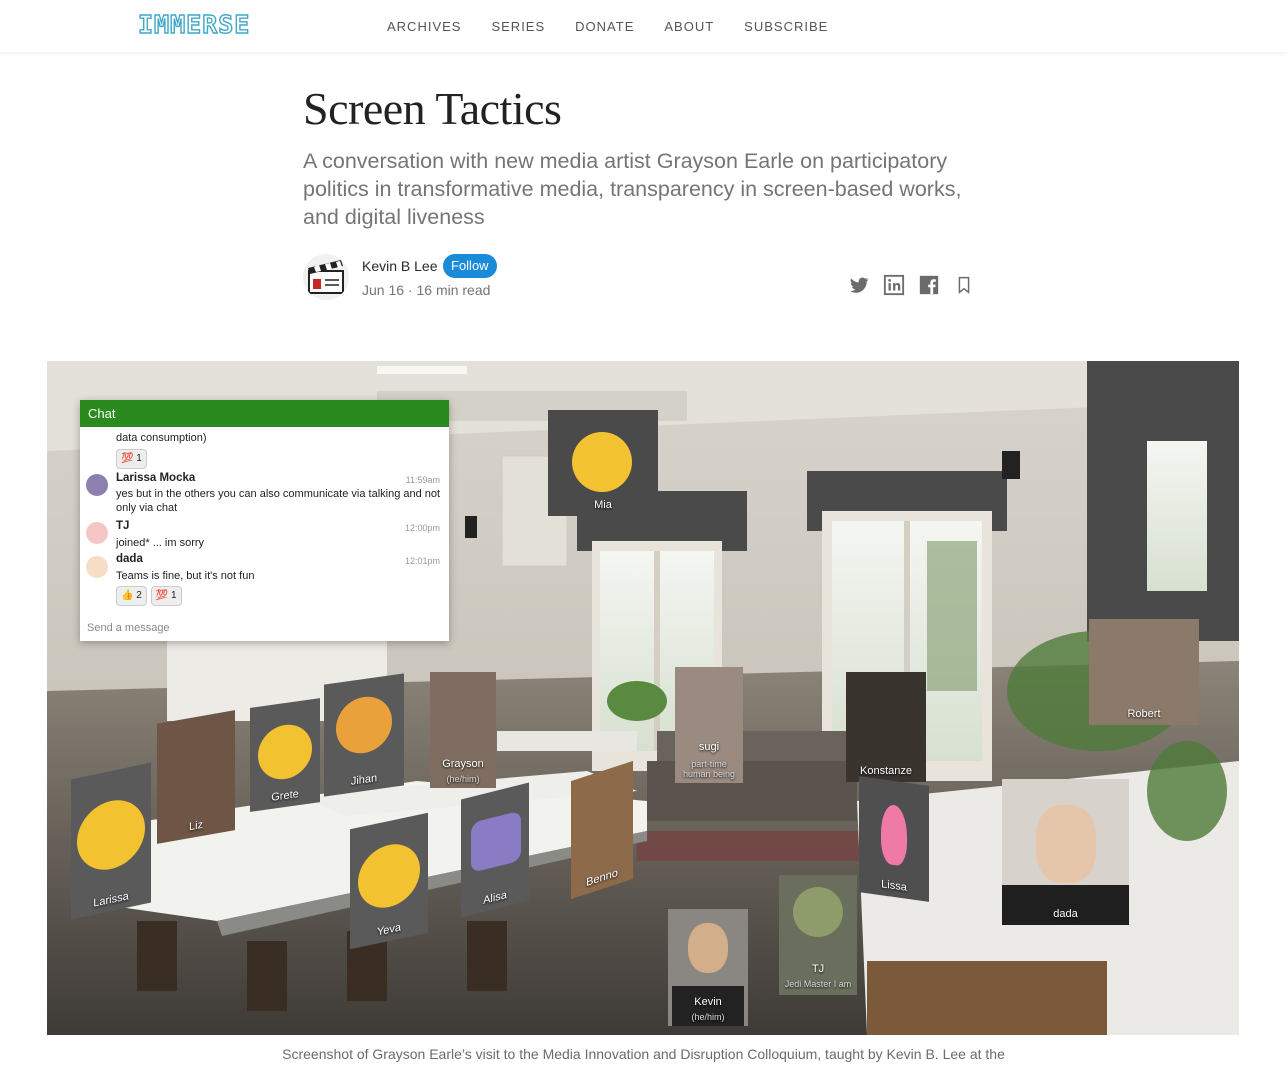 This screenshot has width=1287, height=1065. I want to click on publish-meta: Jun 16 · 16 min read, so click(426, 290).